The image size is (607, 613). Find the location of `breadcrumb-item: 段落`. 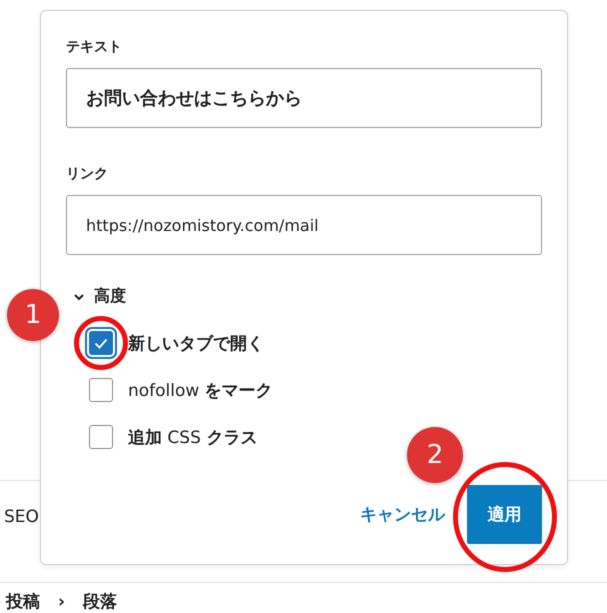

breadcrumb-item: 段落 is located at coordinates (100, 602).